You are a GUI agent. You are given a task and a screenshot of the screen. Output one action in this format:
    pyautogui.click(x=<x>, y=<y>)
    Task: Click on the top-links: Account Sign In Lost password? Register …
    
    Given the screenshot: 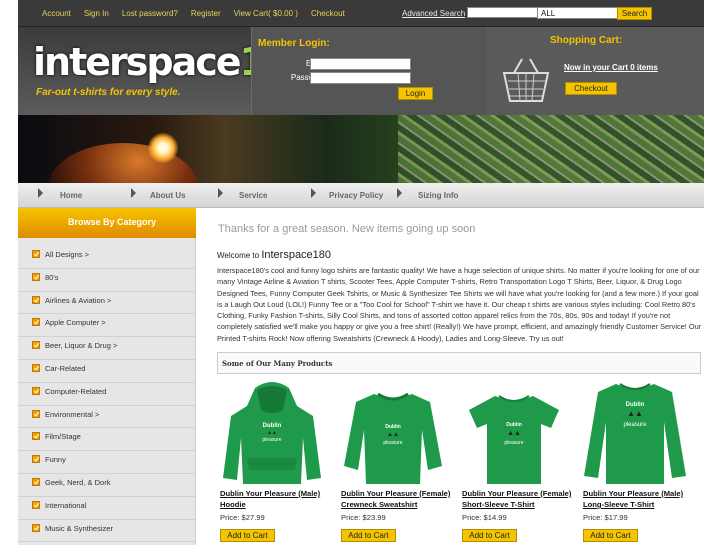 What is the action you would take?
    pyautogui.click(x=200, y=13)
    